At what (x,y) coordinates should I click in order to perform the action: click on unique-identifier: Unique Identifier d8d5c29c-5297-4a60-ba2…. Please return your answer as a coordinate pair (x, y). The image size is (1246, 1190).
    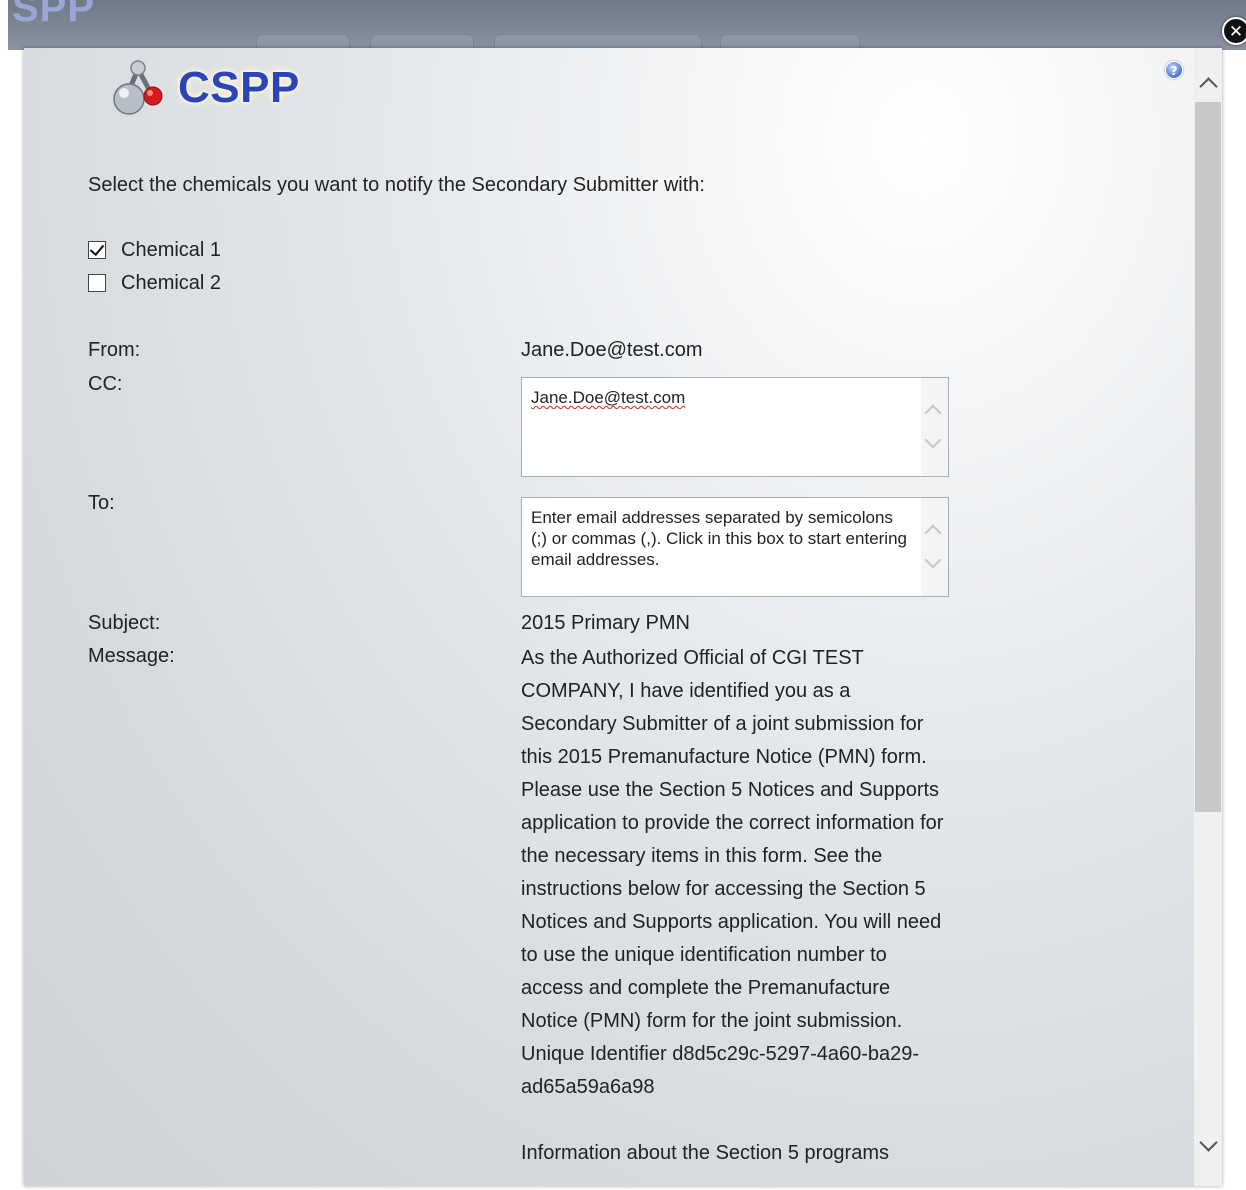
    Looking at the image, I should click on (720, 1070).